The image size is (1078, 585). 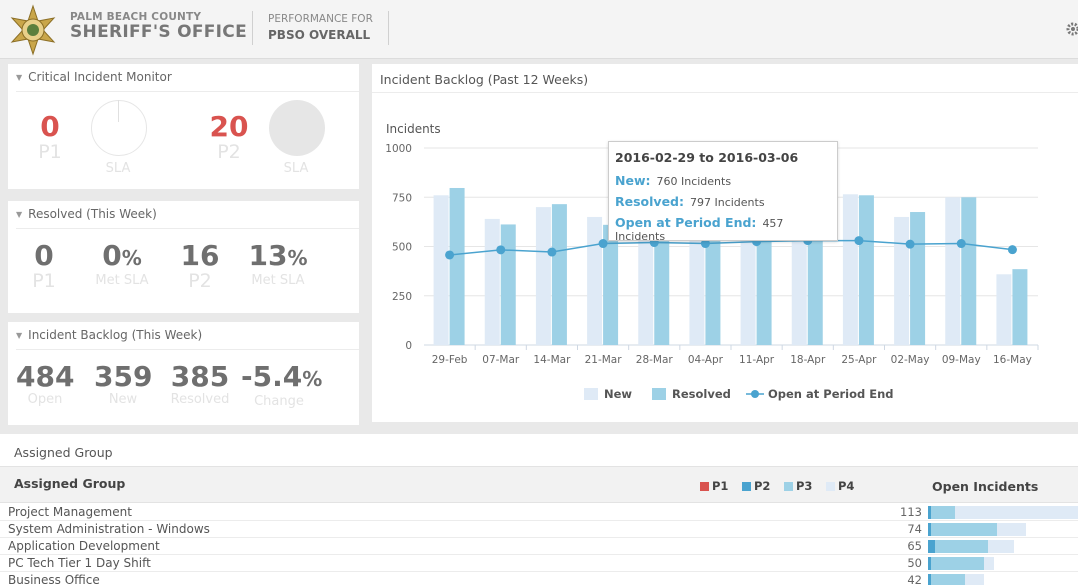 I want to click on bar-segment-p2, so click(x=931, y=546).